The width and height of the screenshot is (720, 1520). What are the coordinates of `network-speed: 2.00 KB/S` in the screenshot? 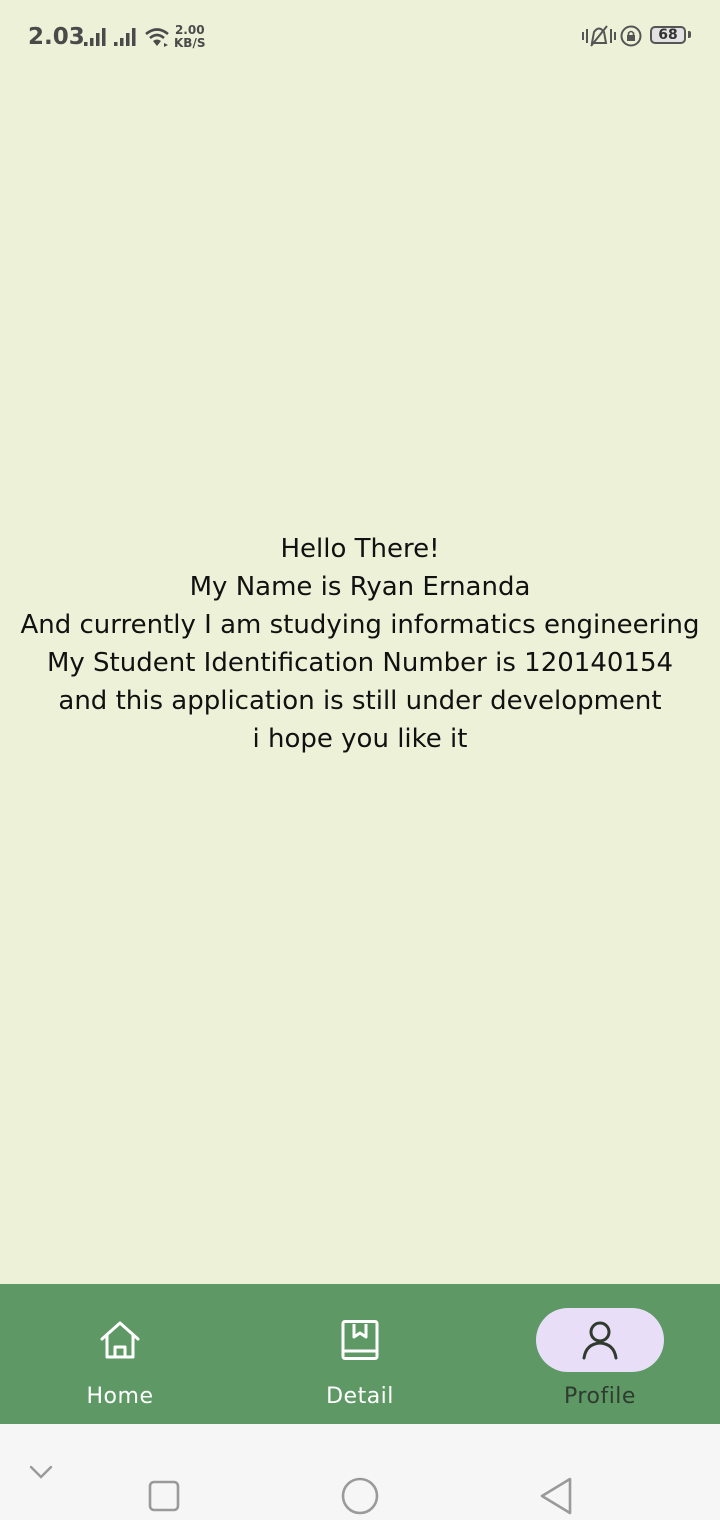 It's located at (189, 37).